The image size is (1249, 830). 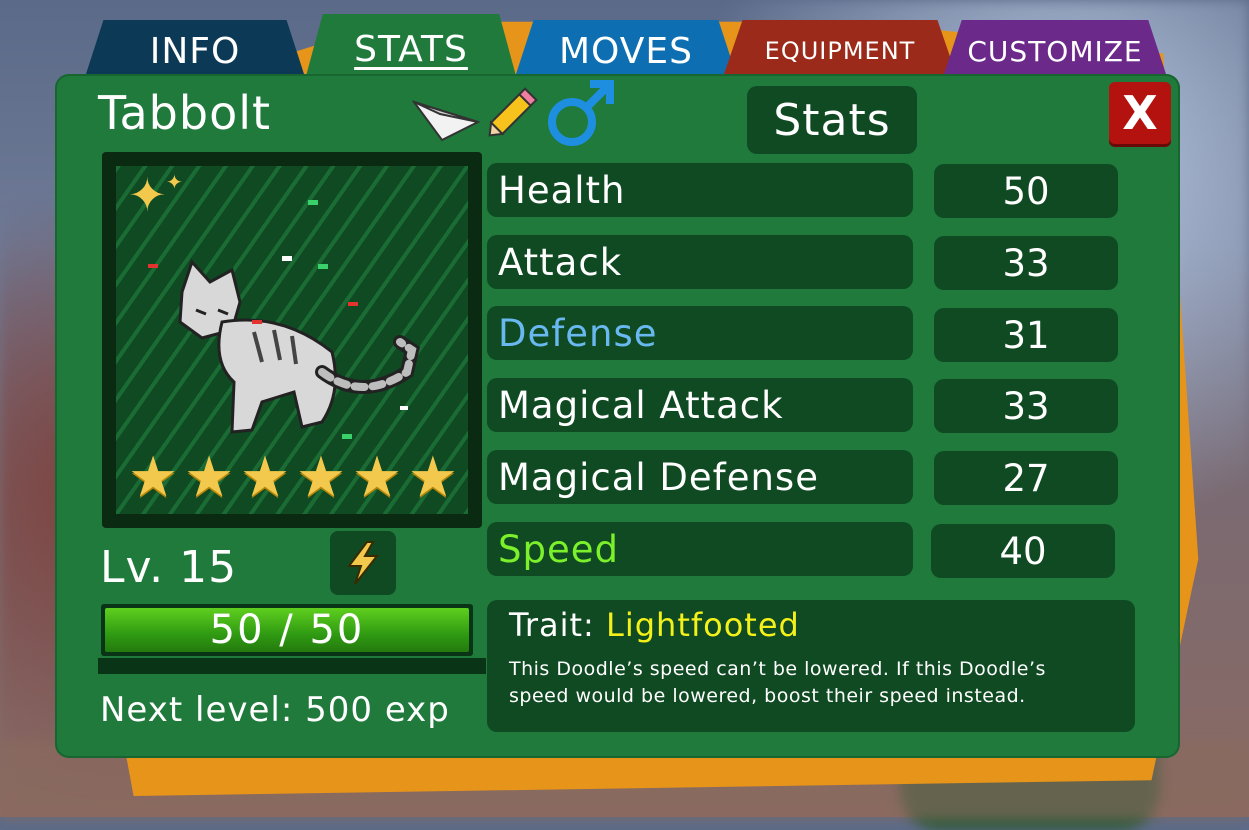 What do you see at coordinates (1026, 478) in the screenshot?
I see `stat-value-magical-defense: 27` at bounding box center [1026, 478].